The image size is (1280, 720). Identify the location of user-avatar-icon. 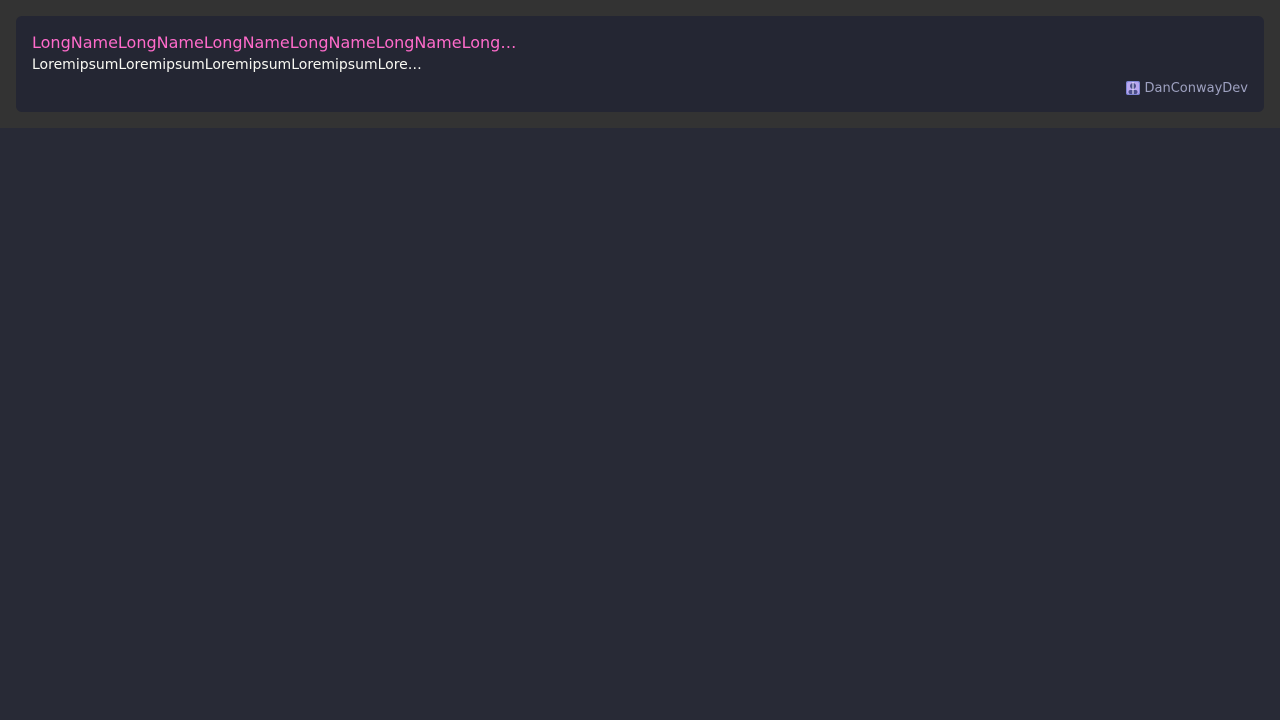
(1132, 88).